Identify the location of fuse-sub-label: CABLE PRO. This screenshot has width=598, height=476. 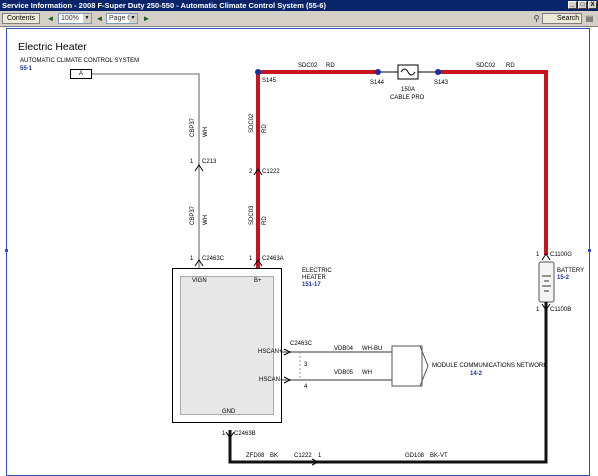
(407, 98).